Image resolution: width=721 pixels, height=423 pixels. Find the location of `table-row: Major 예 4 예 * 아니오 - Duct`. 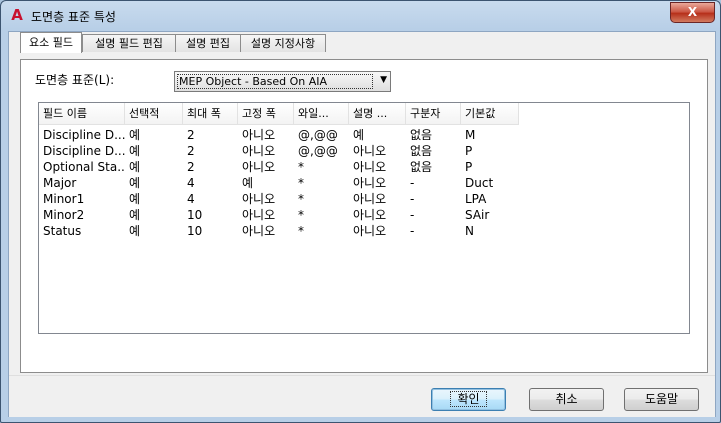

table-row: Major 예 4 예 * 아니오 - Duct is located at coordinates (364, 183).